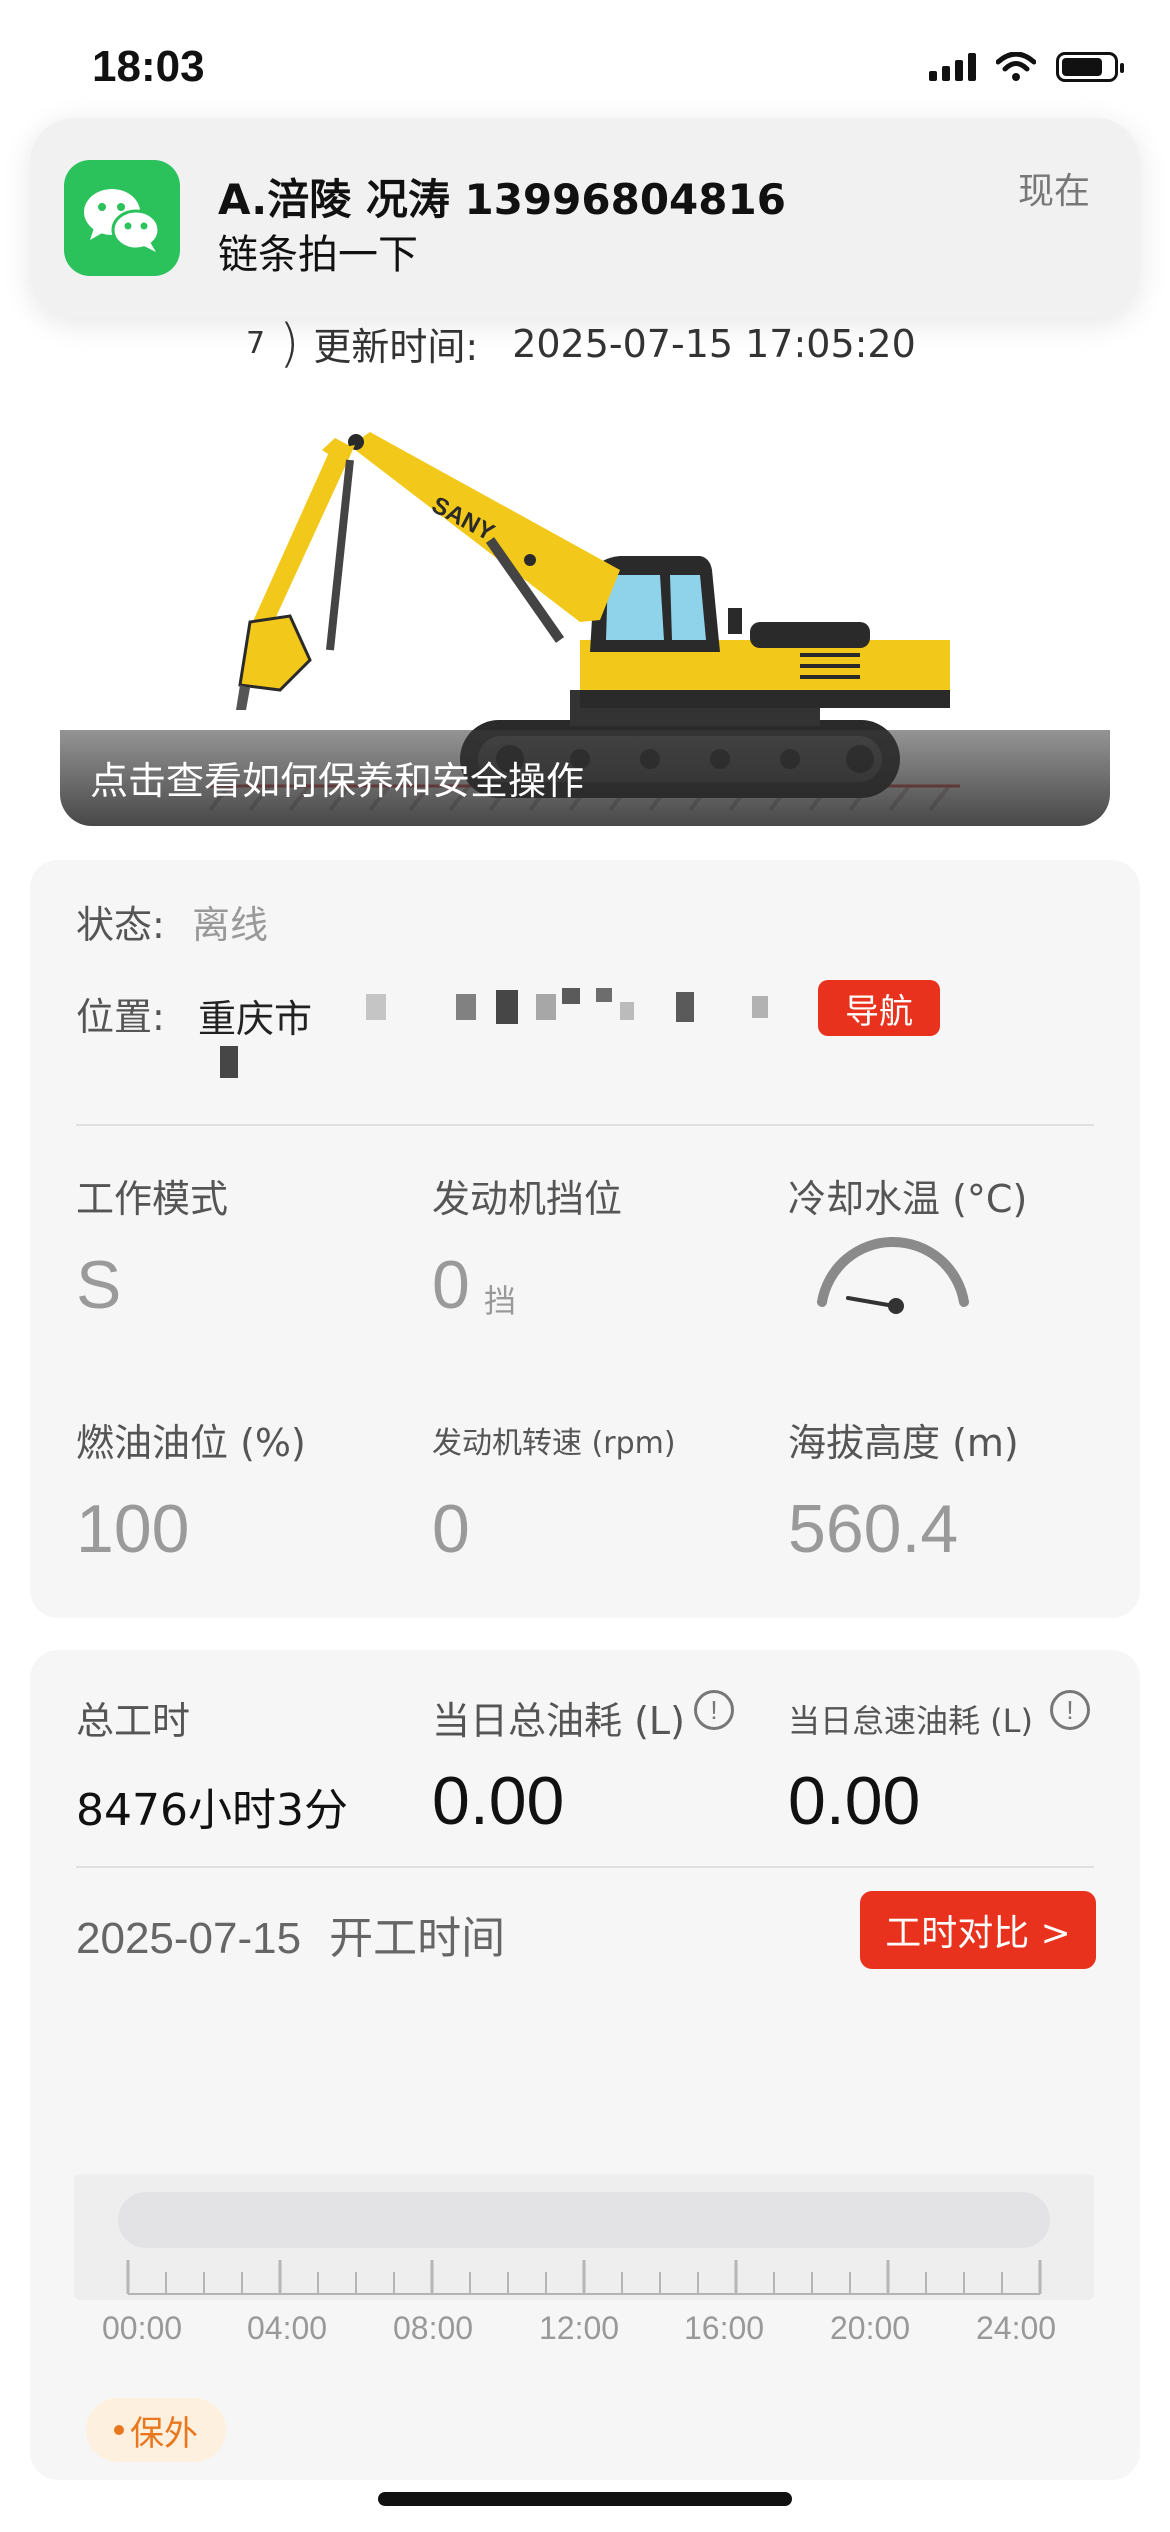  Describe the element at coordinates (870, 2328) in the screenshot. I see `tick-label: 20:00` at that location.